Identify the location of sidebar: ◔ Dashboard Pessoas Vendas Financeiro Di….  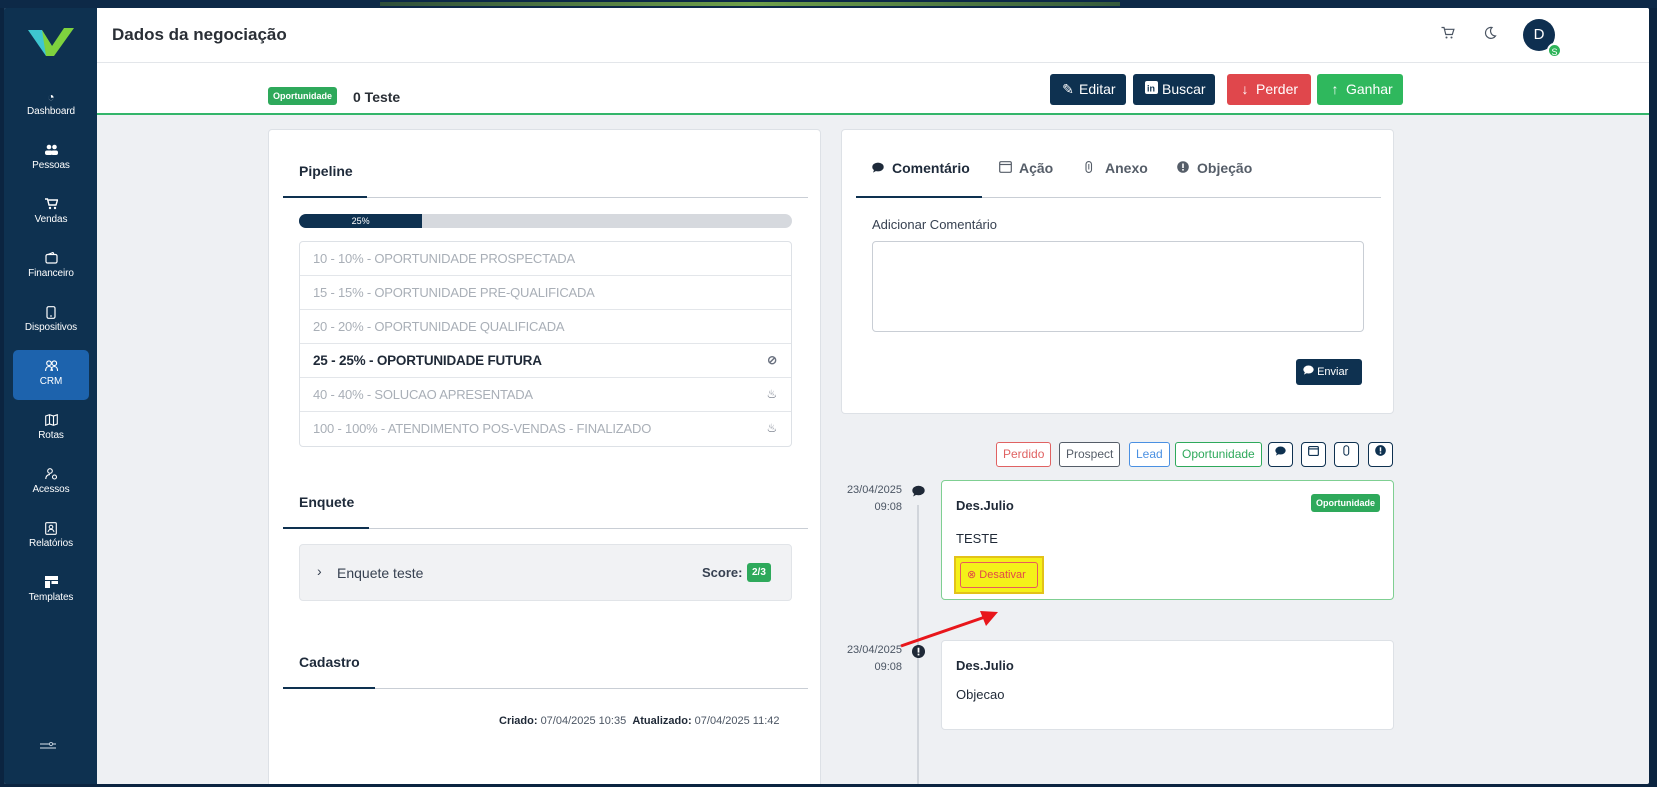
(50, 396).